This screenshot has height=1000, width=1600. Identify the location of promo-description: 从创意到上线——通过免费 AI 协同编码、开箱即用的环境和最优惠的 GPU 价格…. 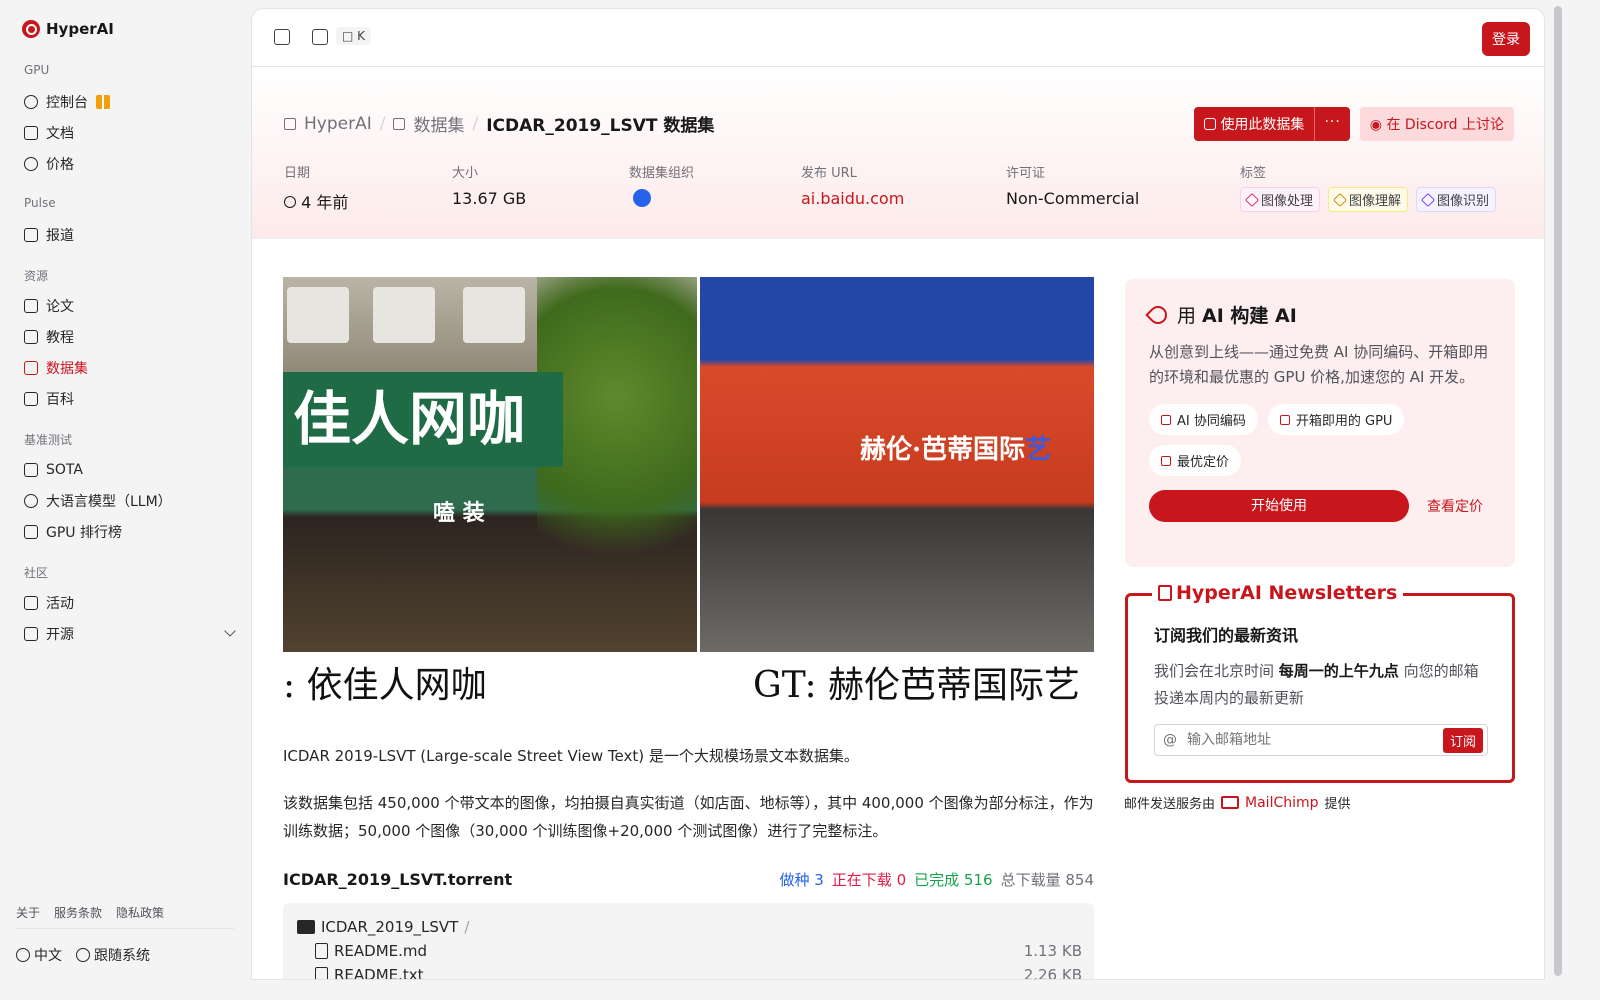
(1319, 364).